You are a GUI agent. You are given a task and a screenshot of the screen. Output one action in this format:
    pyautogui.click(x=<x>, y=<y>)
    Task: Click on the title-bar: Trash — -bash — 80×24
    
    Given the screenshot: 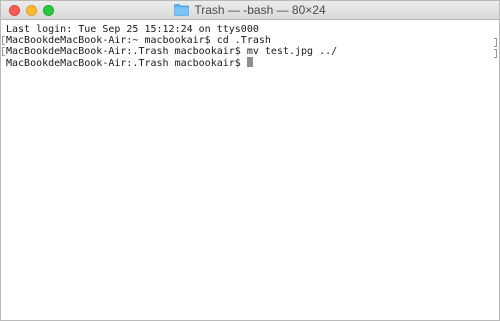 What is the action you would take?
    pyautogui.click(x=250, y=10)
    